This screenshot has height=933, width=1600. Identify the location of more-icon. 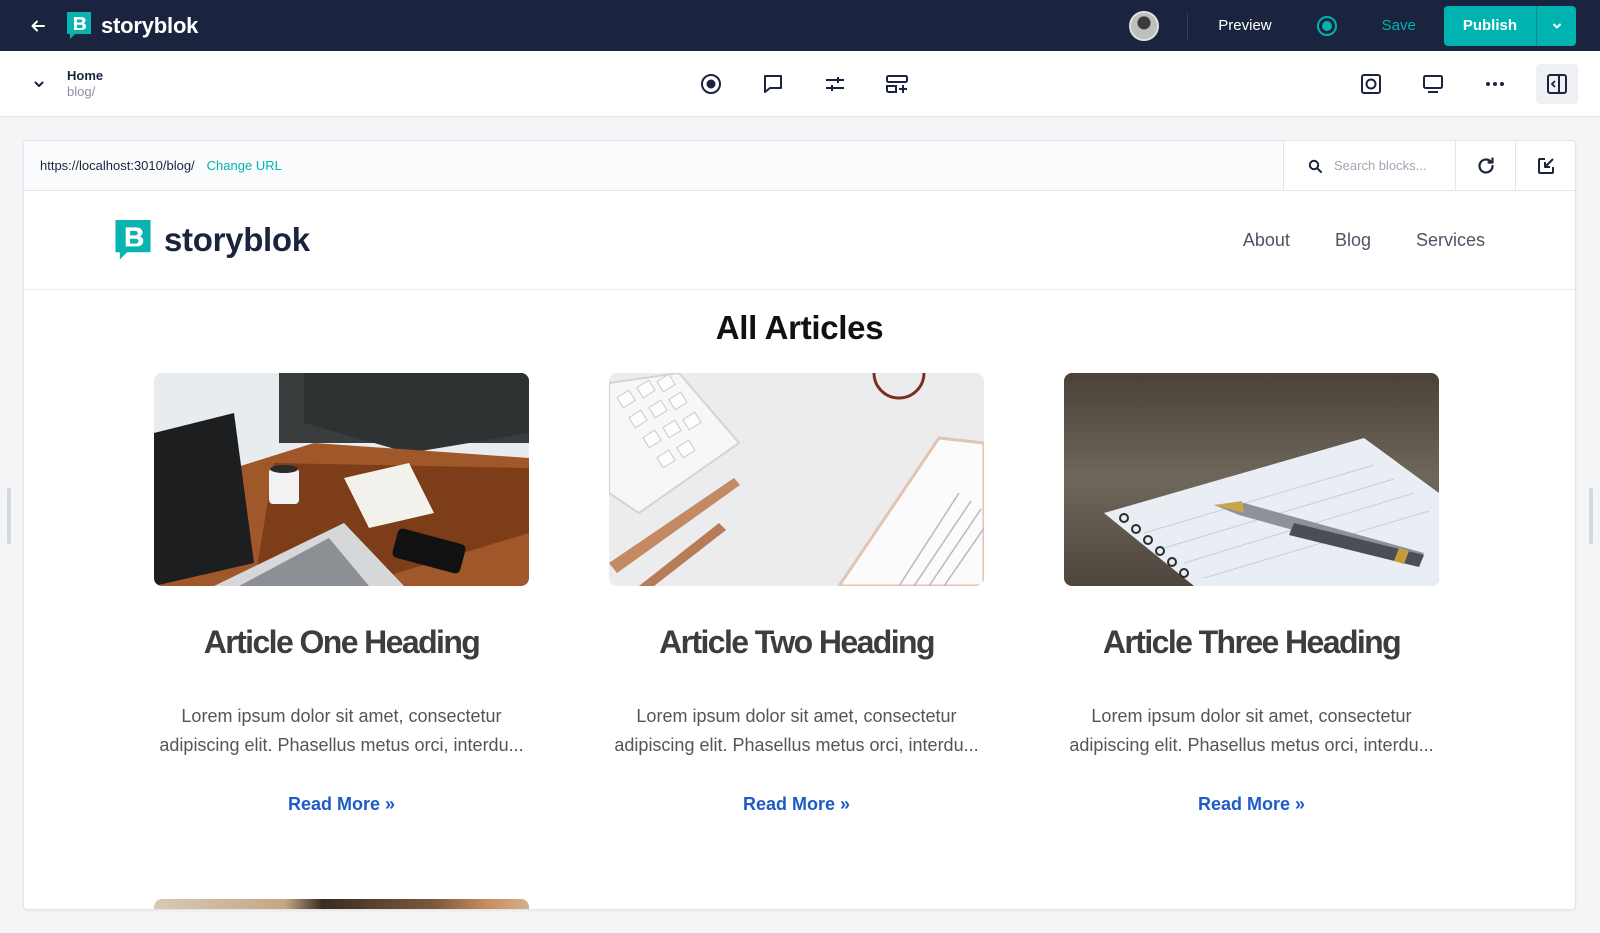
(1495, 84).